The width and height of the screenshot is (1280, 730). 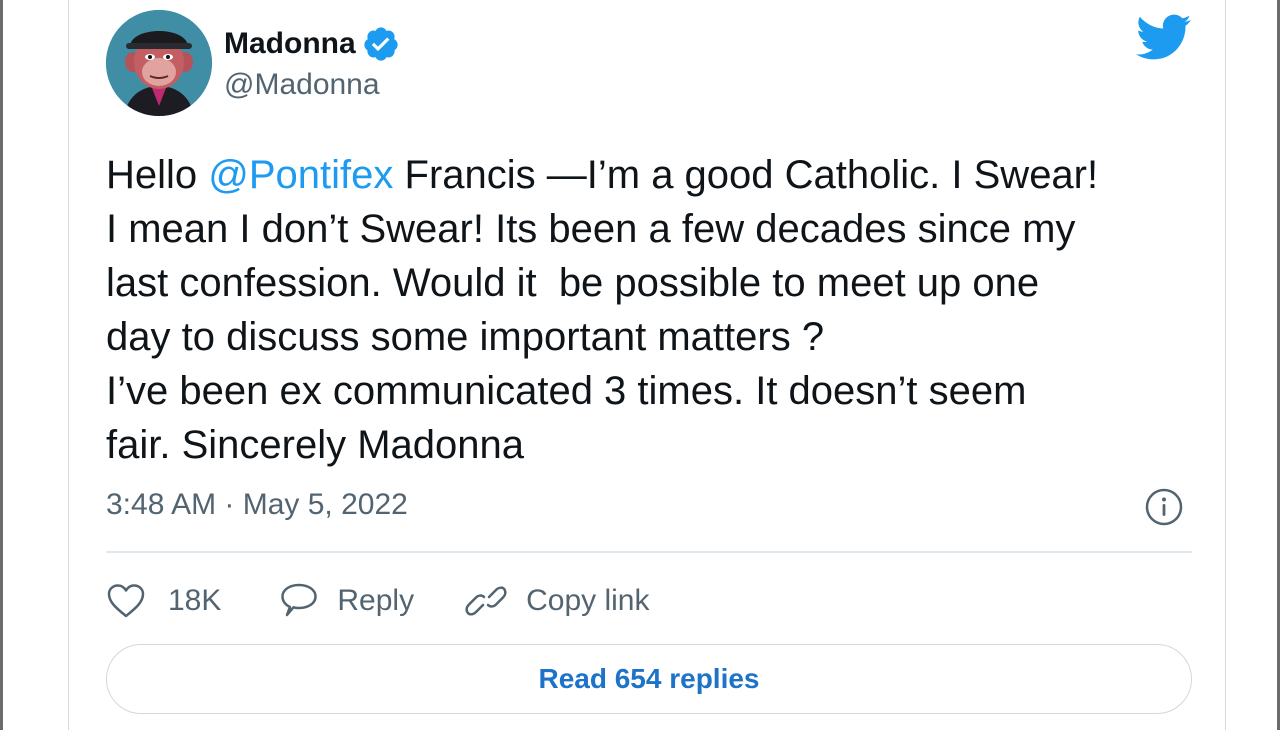 What do you see at coordinates (257, 505) in the screenshot?
I see `tweet-timestamp: 3:48 AM · May 5, 2022` at bounding box center [257, 505].